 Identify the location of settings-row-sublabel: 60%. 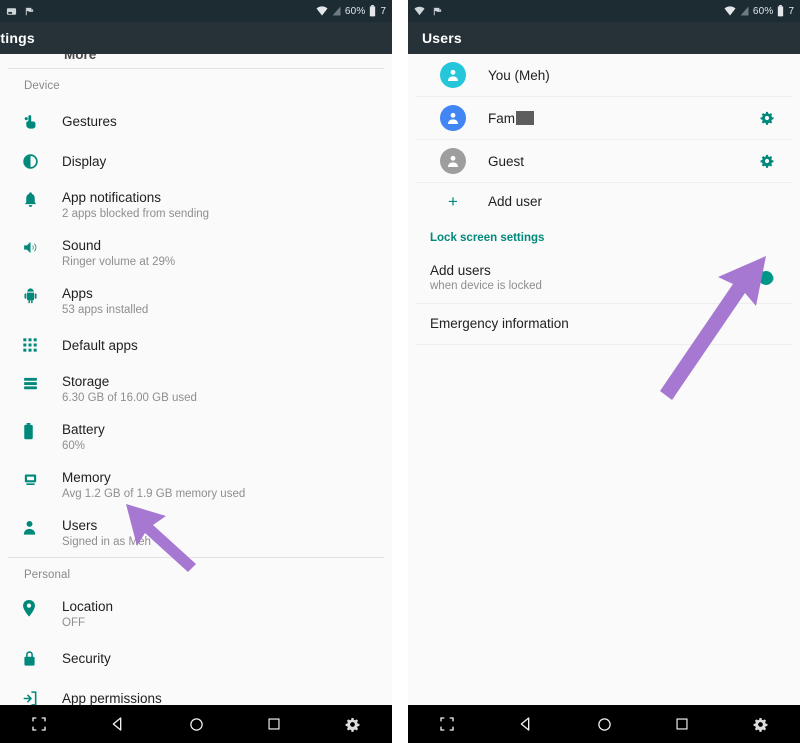
(74, 446).